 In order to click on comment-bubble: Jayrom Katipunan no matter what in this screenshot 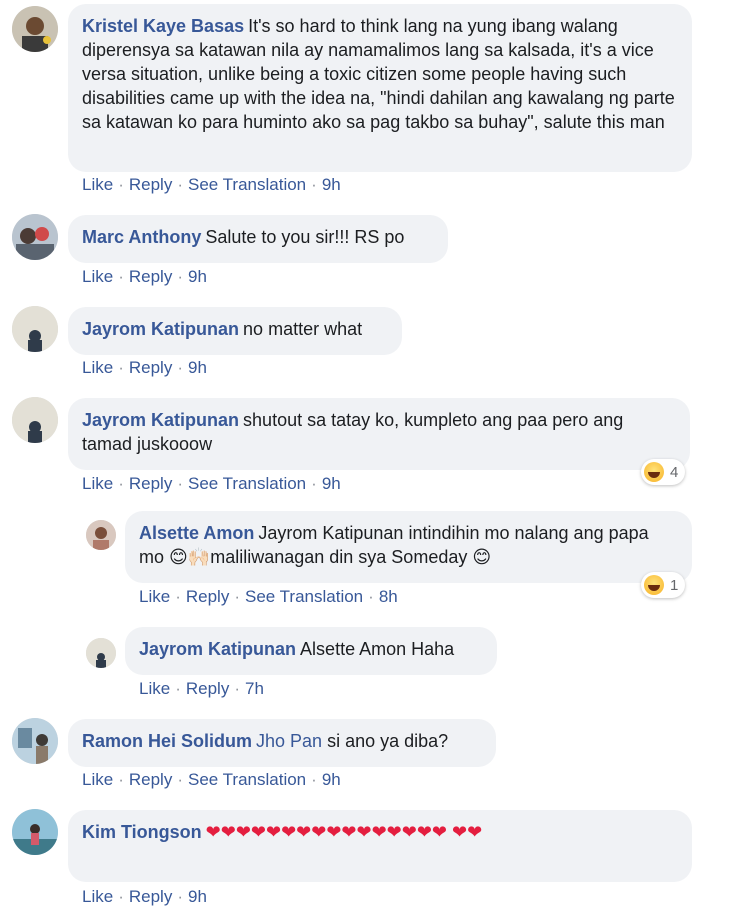, I will do `click(235, 331)`.